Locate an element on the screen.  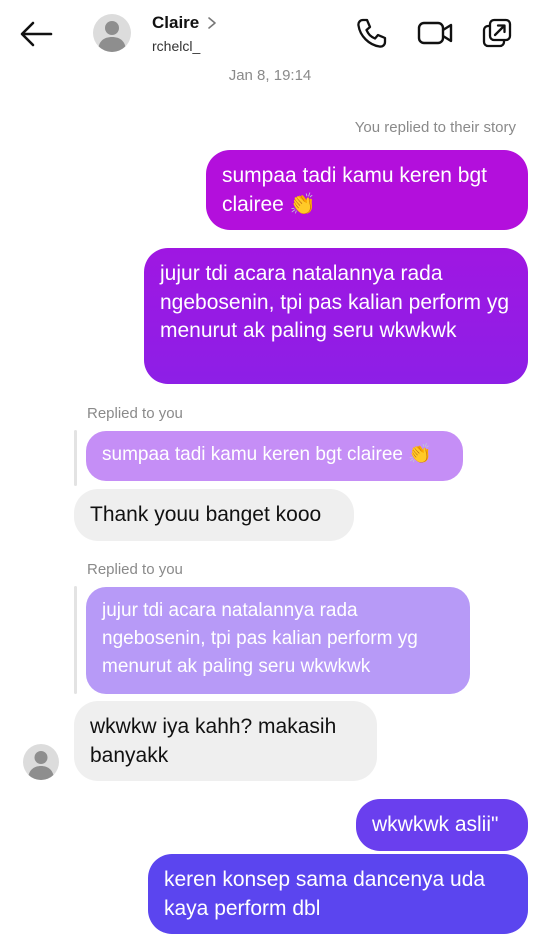
phone-icon is located at coordinates (371, 33).